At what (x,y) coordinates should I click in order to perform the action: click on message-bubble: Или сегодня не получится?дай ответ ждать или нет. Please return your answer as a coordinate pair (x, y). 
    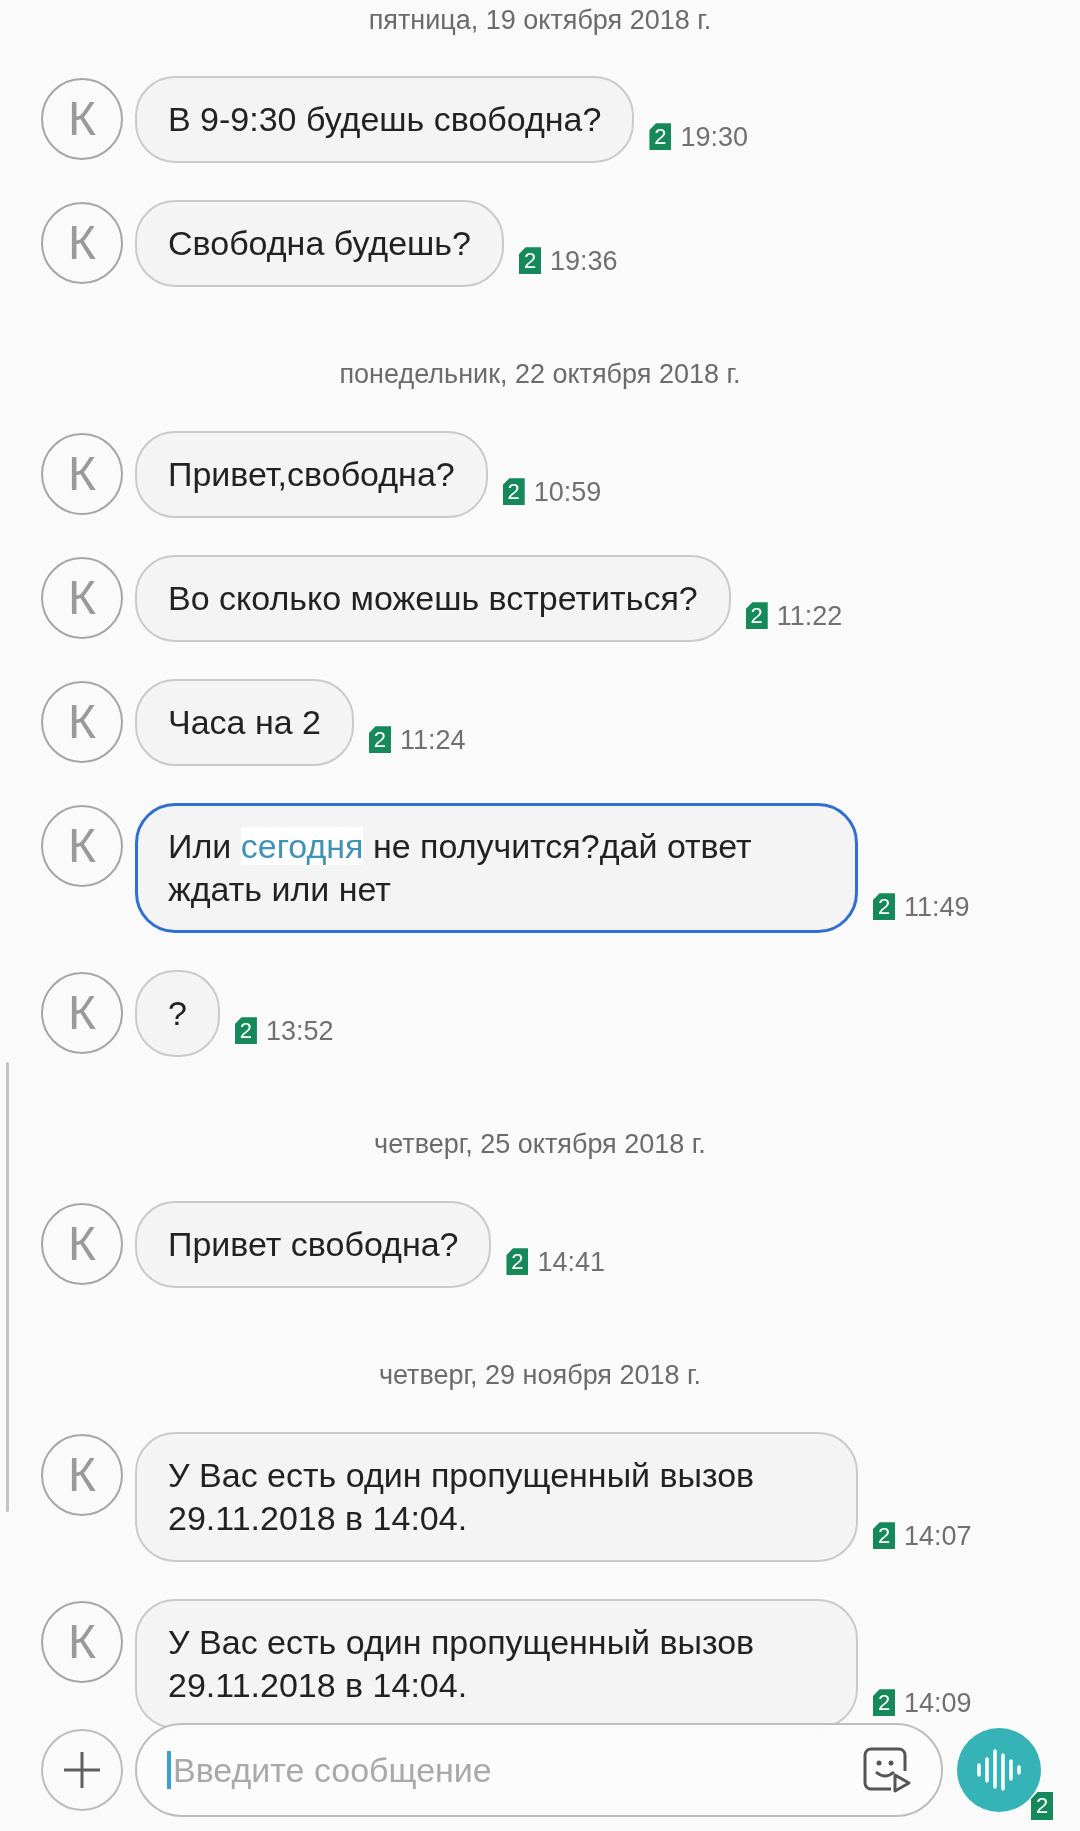
    Looking at the image, I should click on (496, 868).